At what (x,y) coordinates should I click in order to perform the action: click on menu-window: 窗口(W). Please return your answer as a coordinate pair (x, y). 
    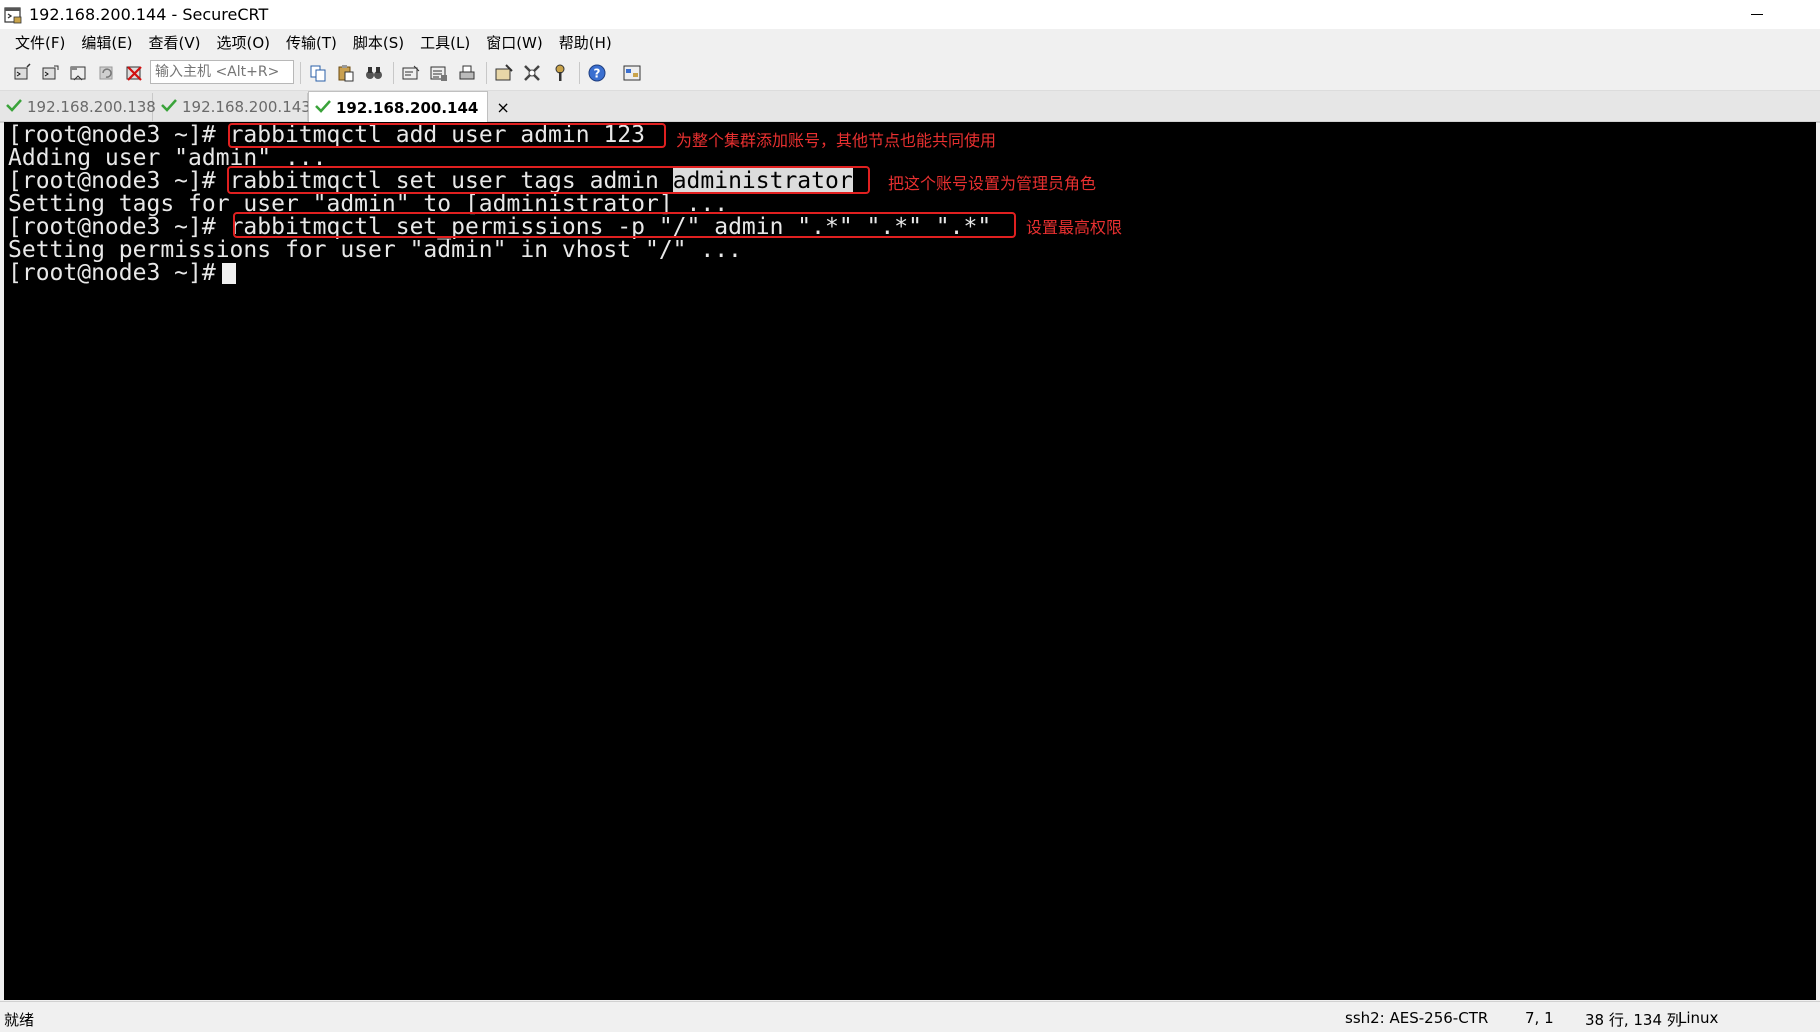
    Looking at the image, I should click on (514, 42).